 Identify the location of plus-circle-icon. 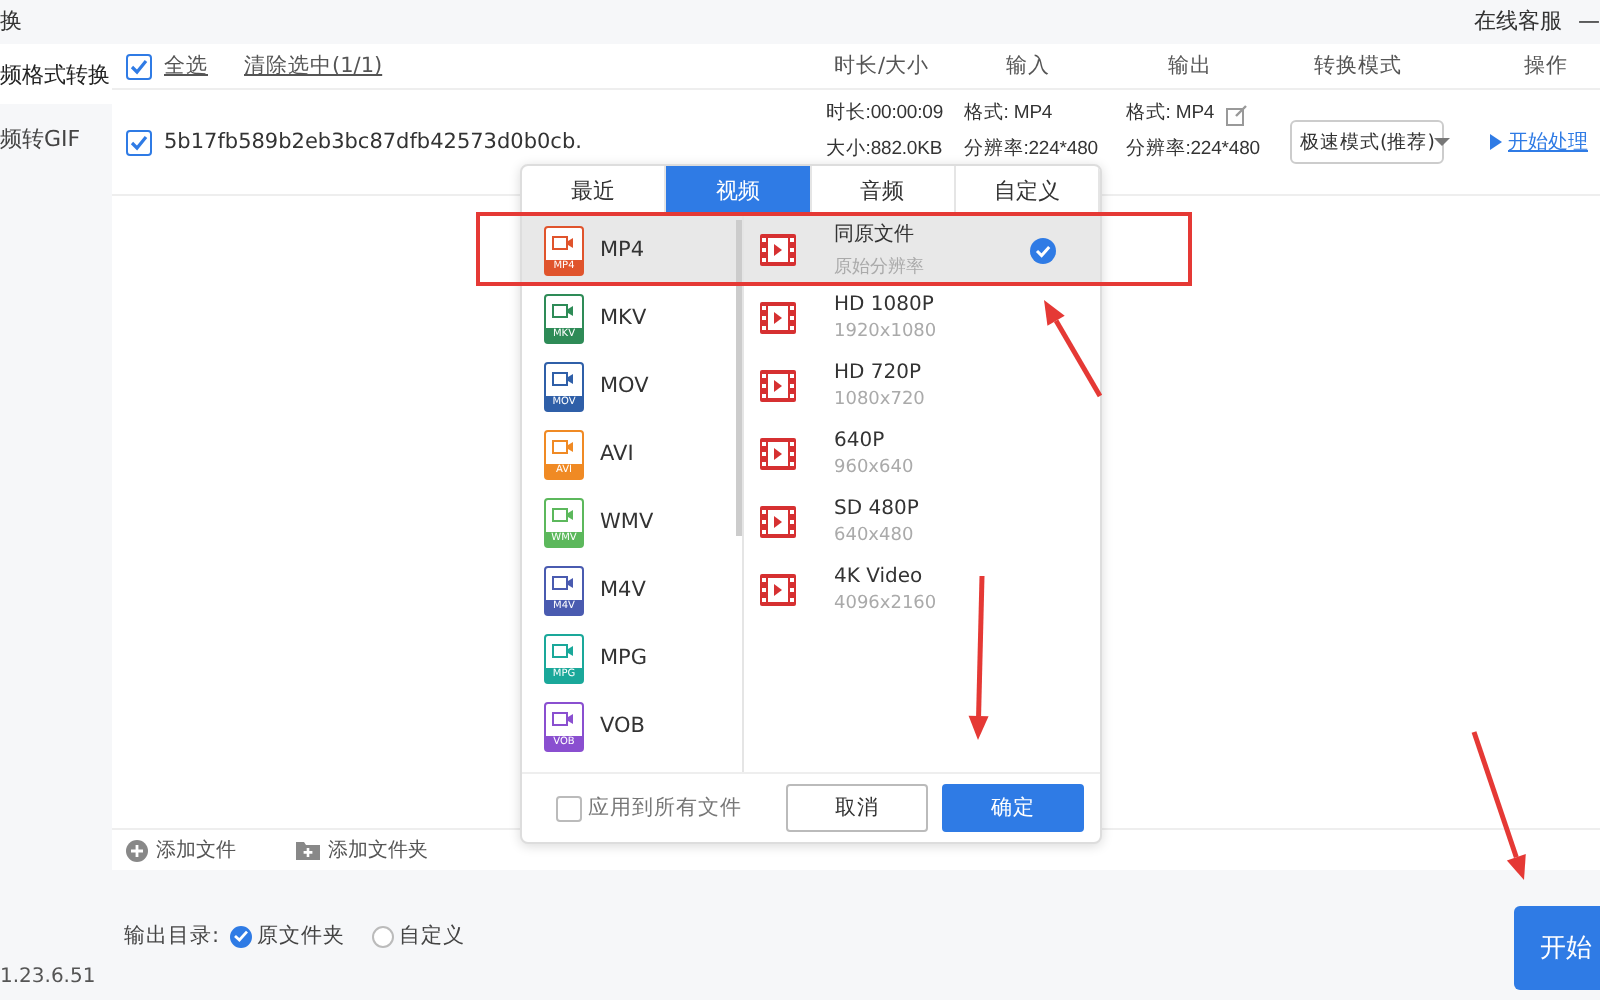
(137, 850).